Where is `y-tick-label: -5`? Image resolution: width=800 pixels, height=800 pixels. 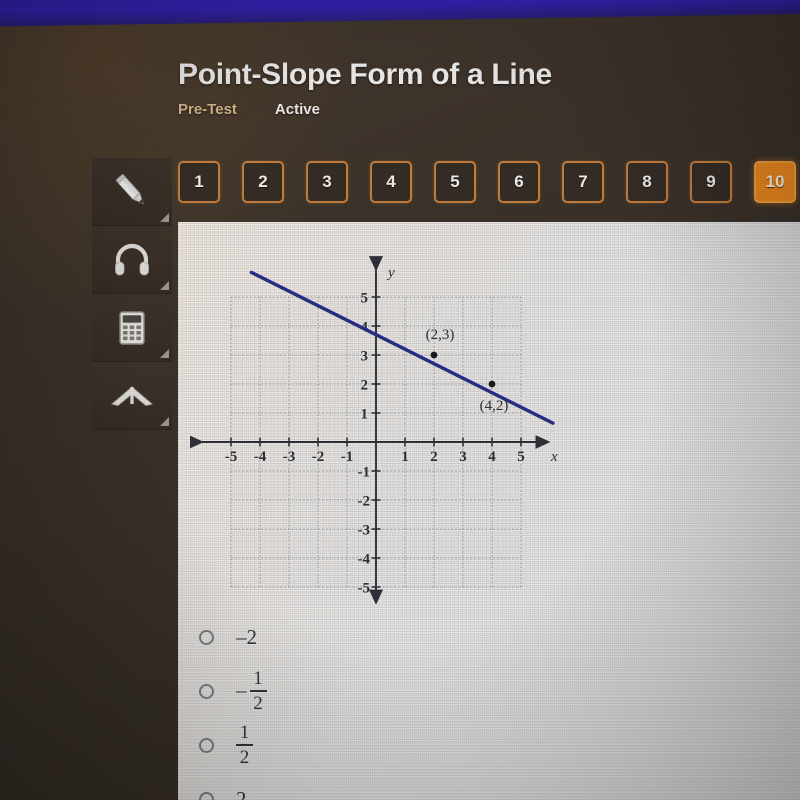 y-tick-label: -5 is located at coordinates (364, 589).